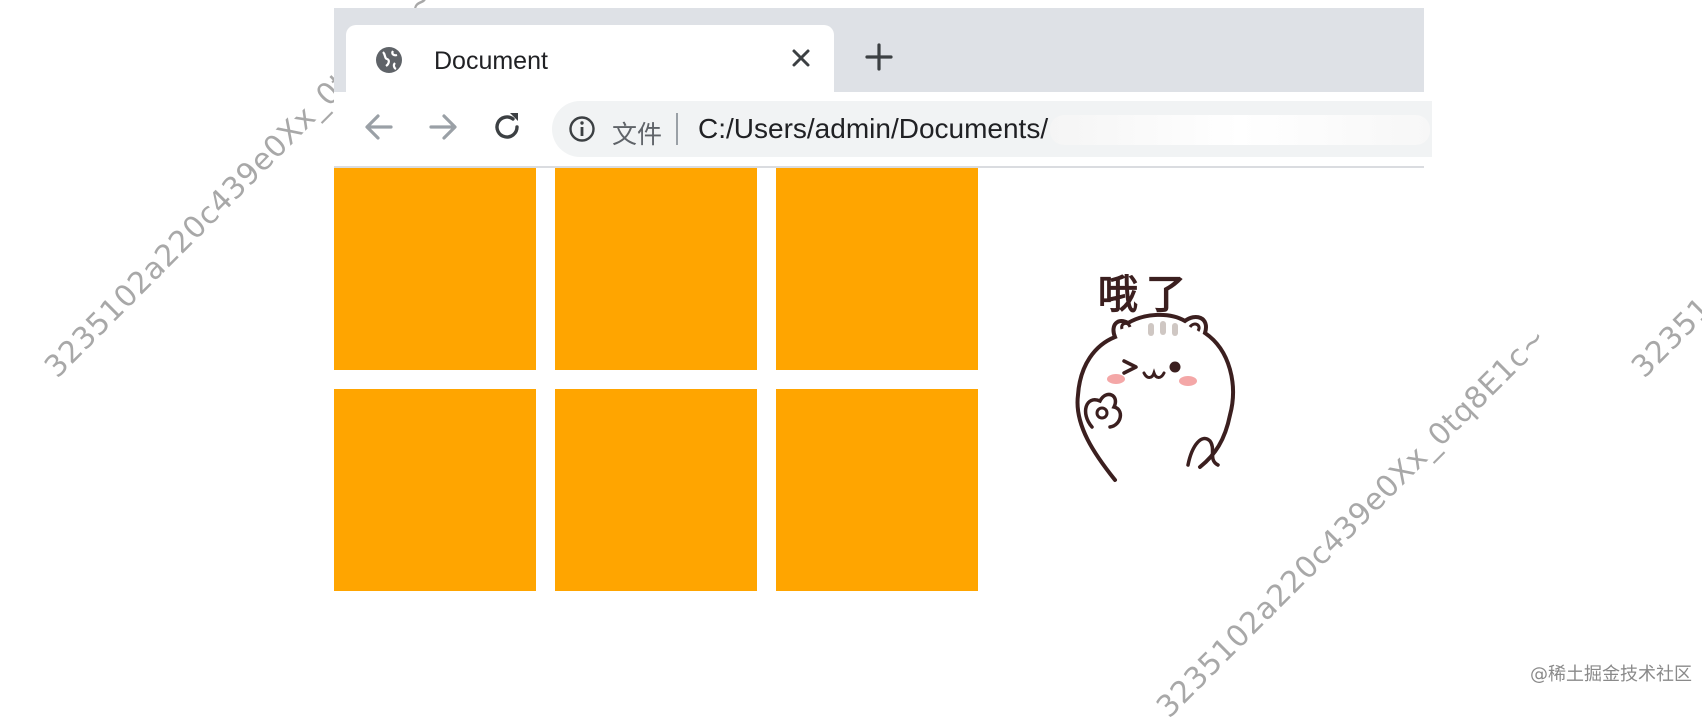  I want to click on tab-document: Document, so click(590, 60).